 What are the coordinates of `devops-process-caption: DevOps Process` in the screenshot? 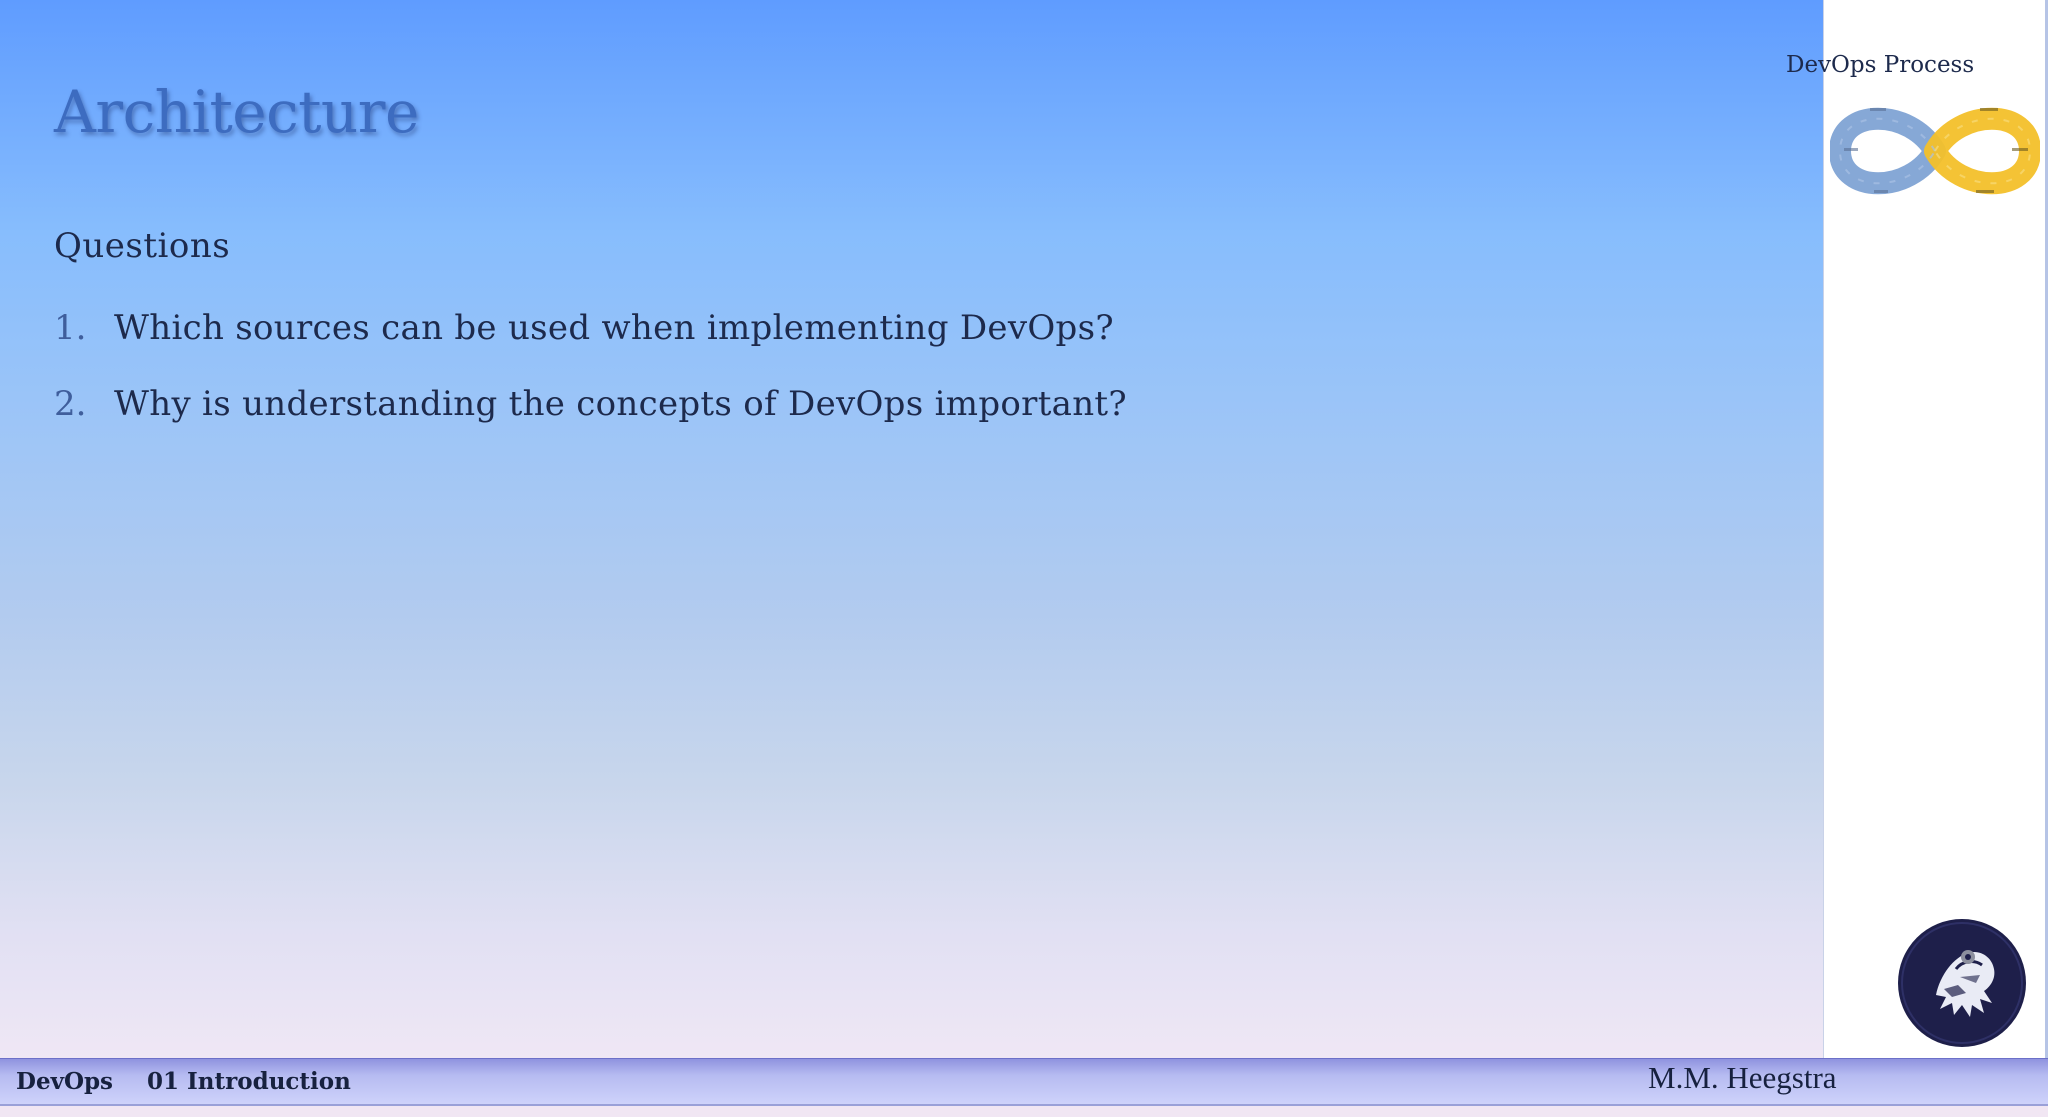 It's located at (1880, 65).